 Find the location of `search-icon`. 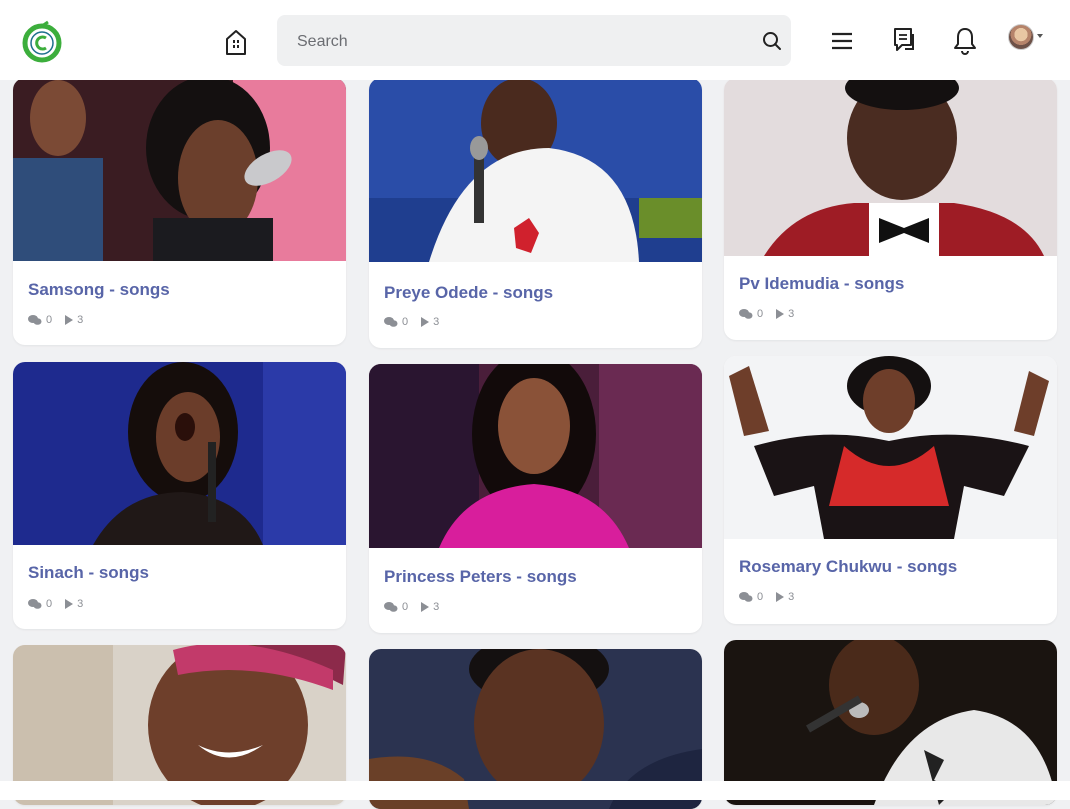

search-icon is located at coordinates (772, 41).